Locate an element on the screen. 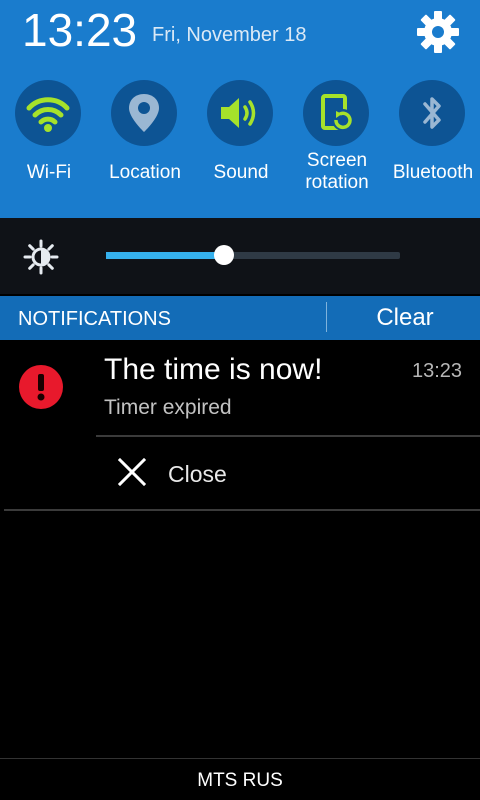  carrier-label: MTS RUS is located at coordinates (240, 780).